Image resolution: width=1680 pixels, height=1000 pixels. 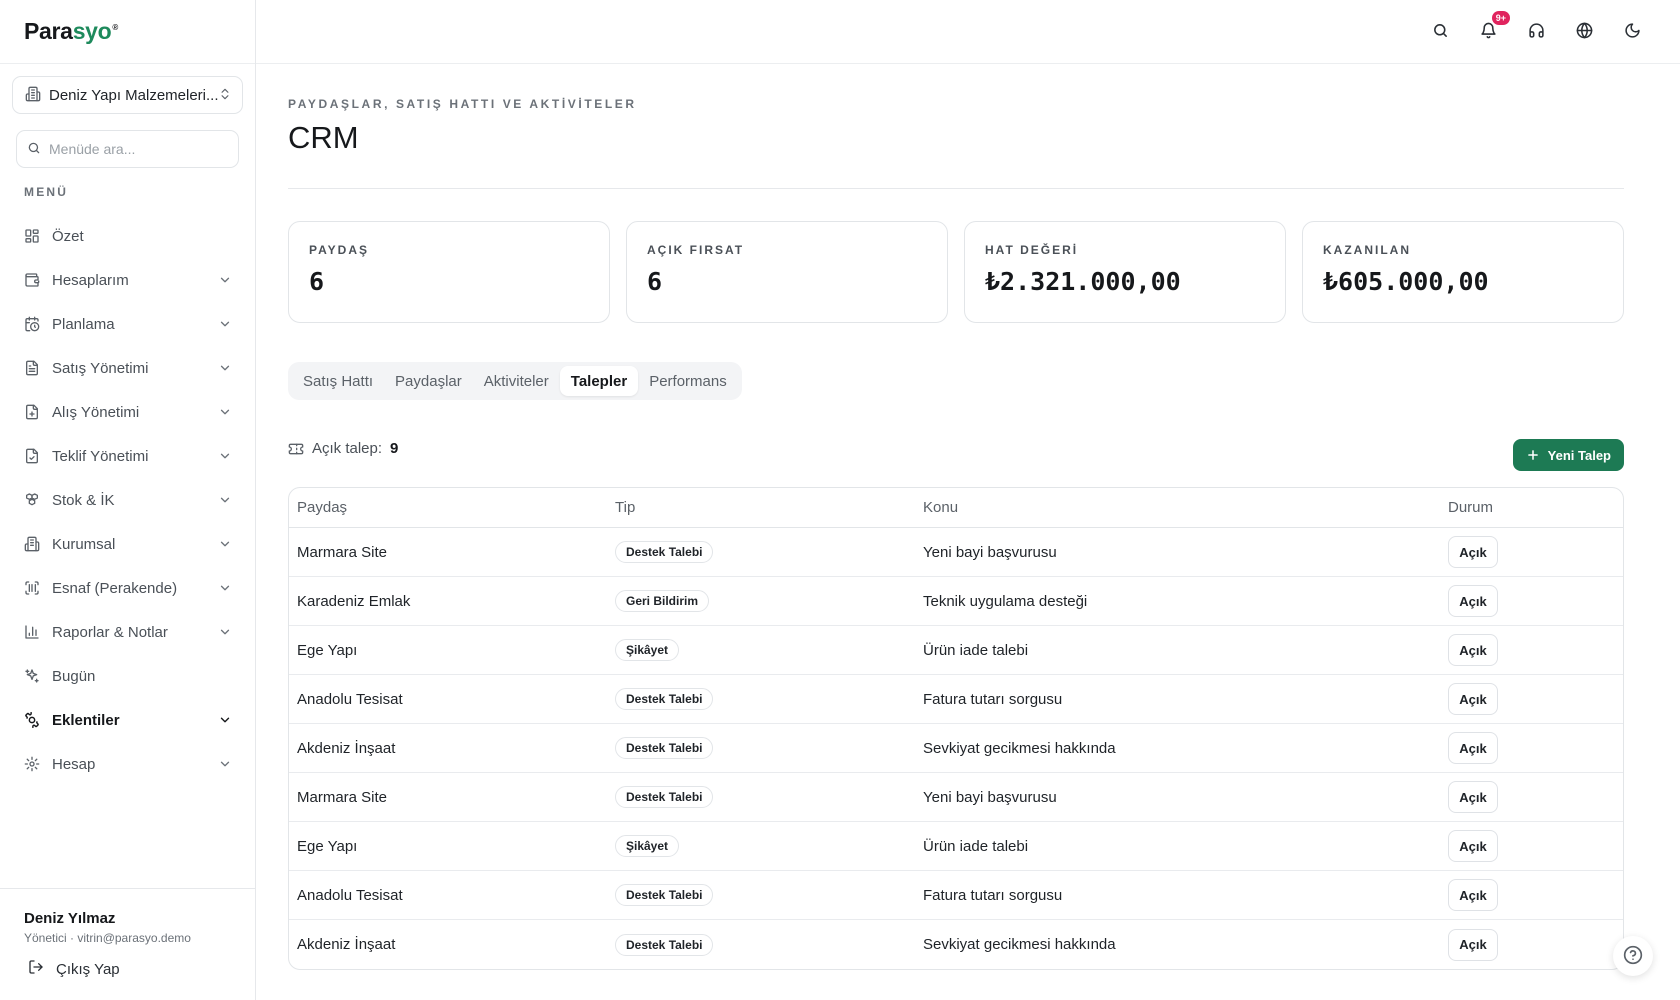 What do you see at coordinates (86, 720) in the screenshot?
I see `sidebar-item-label: Eklentiler` at bounding box center [86, 720].